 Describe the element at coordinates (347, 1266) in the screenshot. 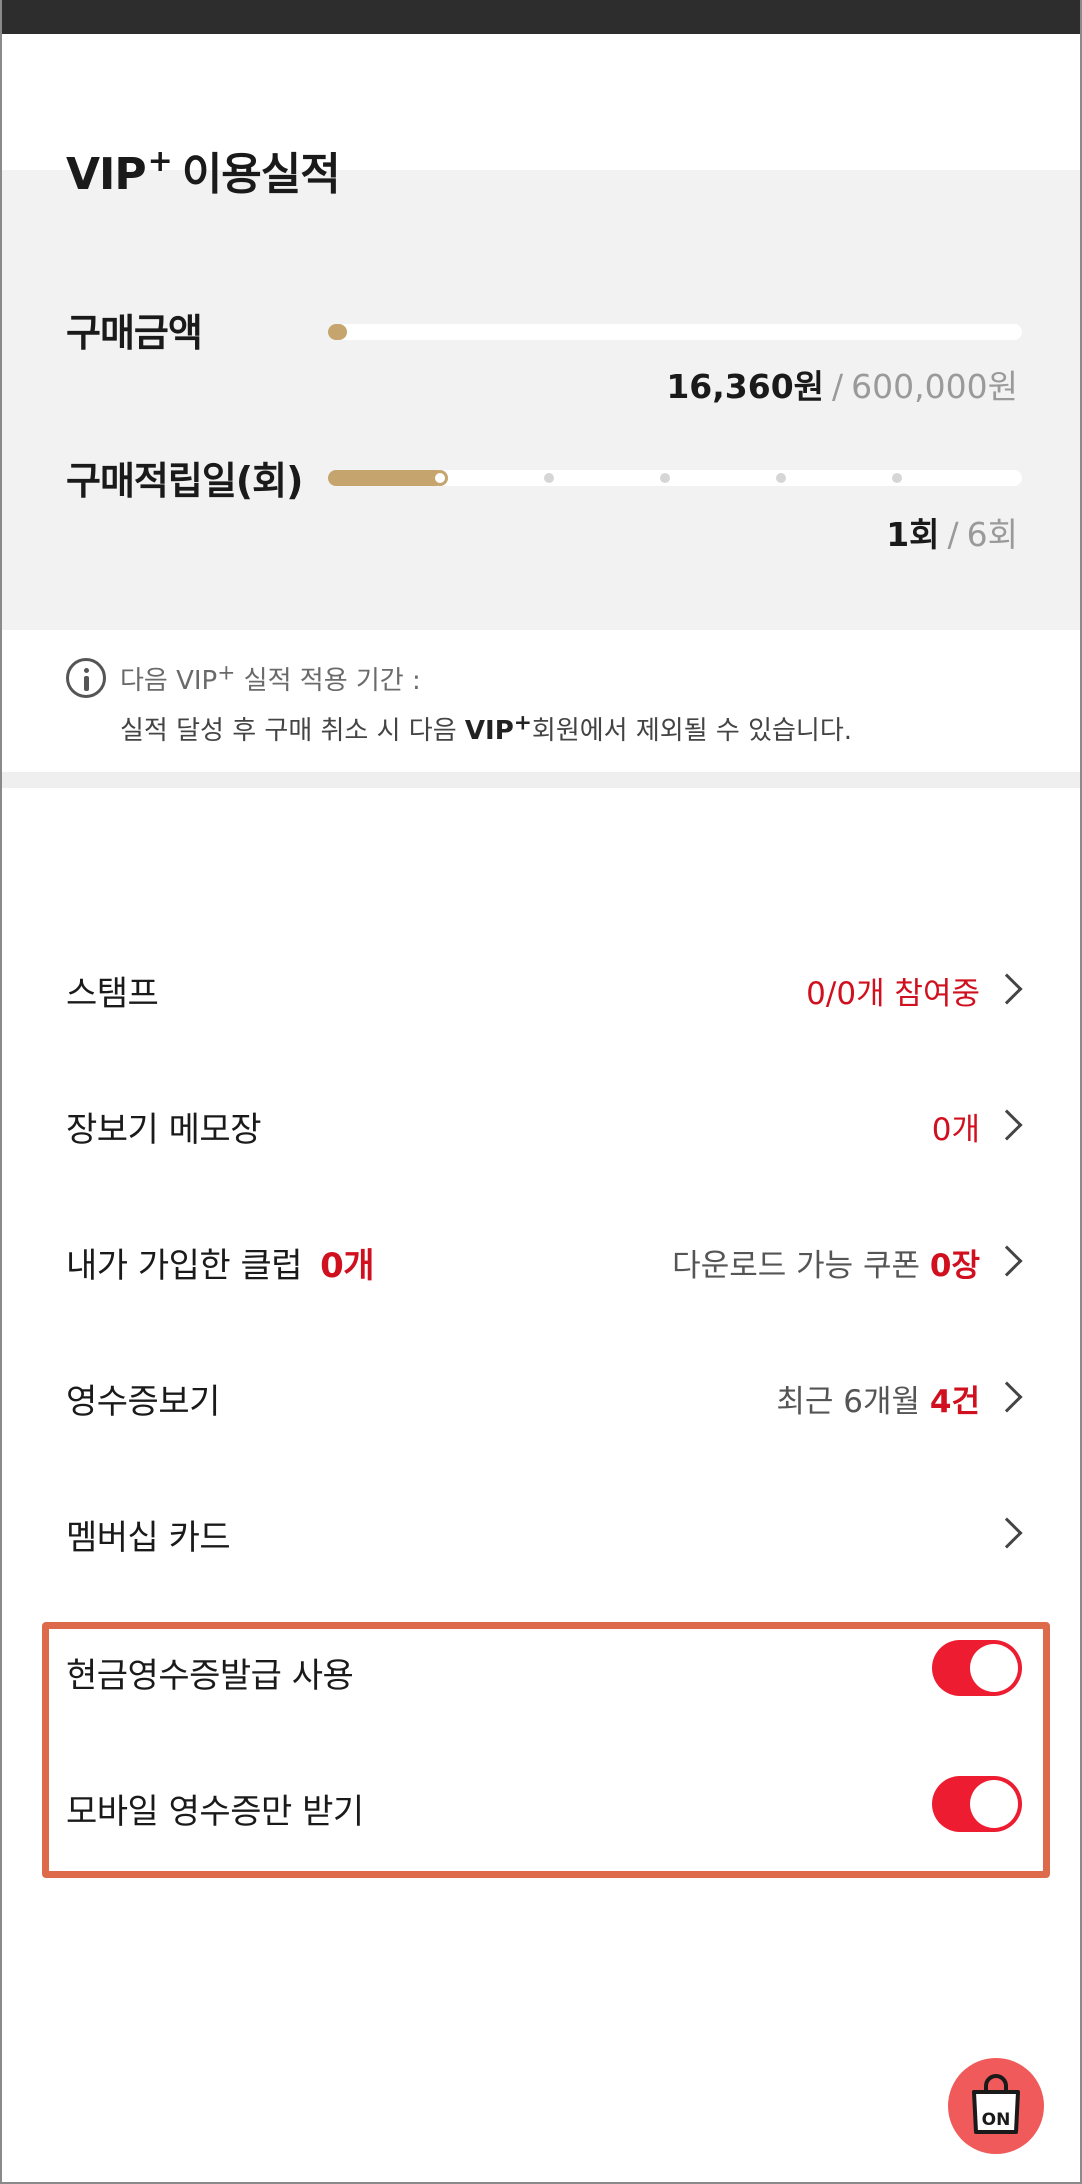

I see `club-count: 0개` at that location.